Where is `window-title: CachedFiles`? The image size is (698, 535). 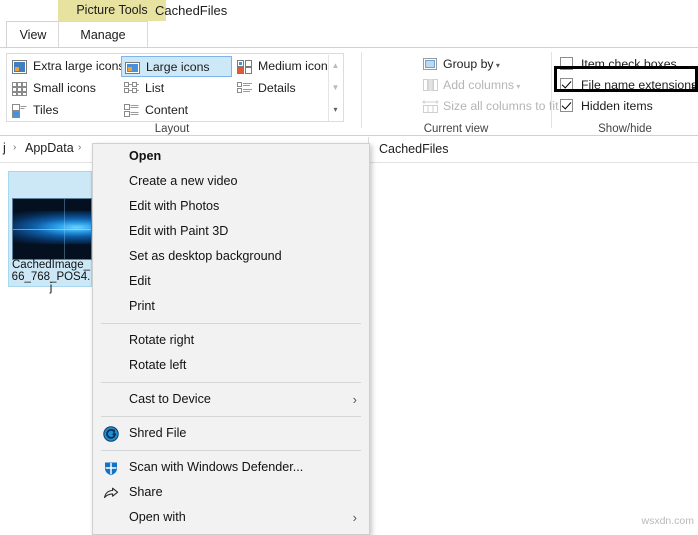
window-title: CachedFiles is located at coordinates (191, 10).